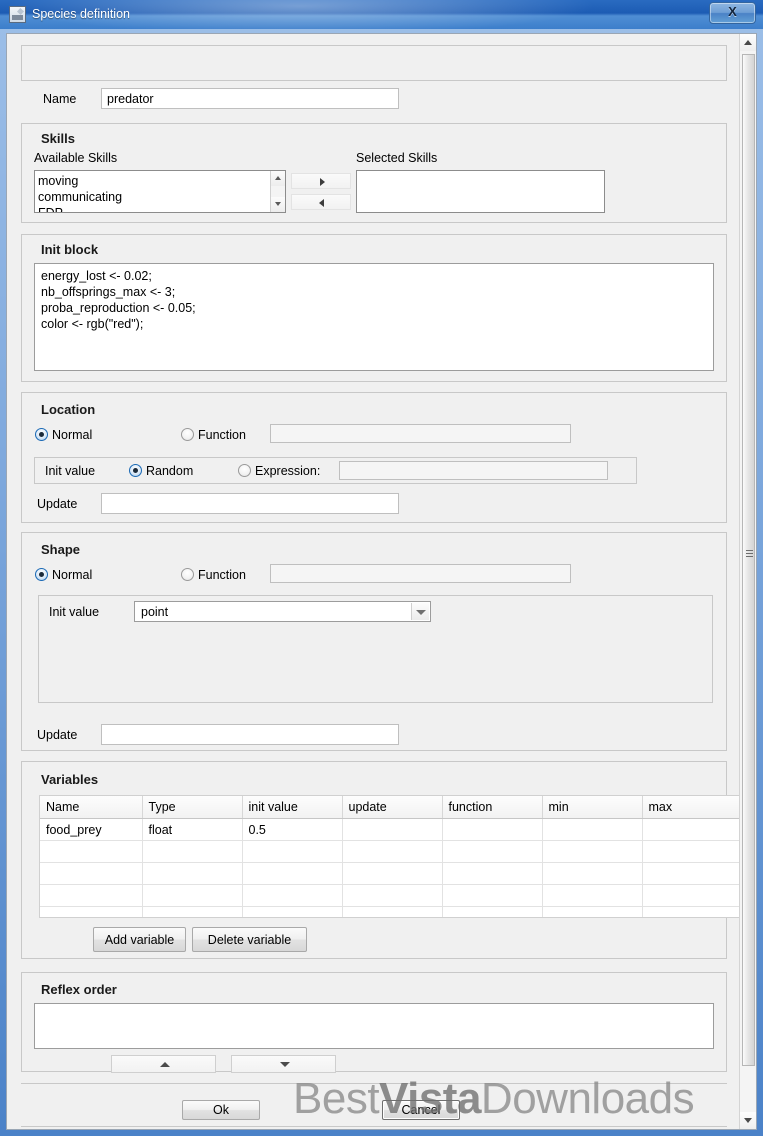  What do you see at coordinates (41, 574) in the screenshot?
I see `shape-normal-radio` at bounding box center [41, 574].